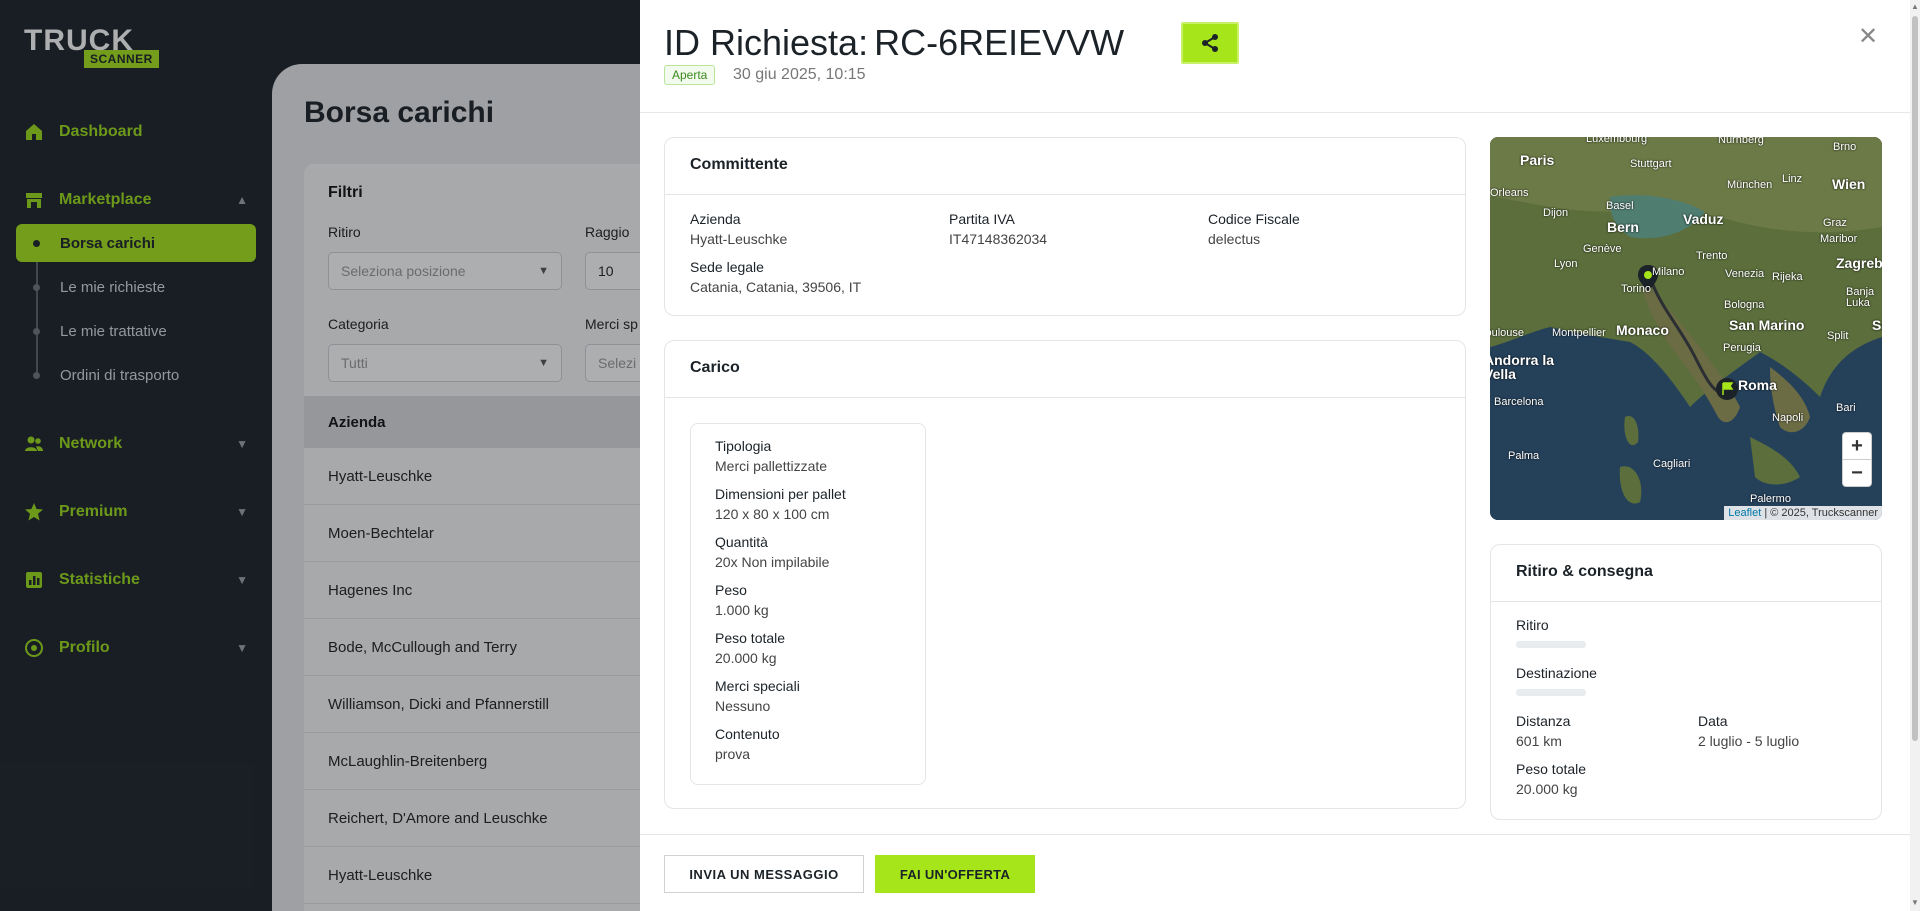  I want to click on map-label: Genève, so click(1602, 249).